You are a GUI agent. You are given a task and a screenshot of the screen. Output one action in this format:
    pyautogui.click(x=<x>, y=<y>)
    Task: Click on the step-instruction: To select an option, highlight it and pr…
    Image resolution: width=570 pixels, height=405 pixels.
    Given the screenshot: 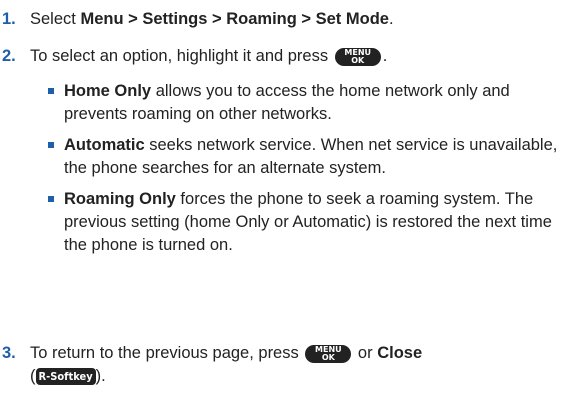 What is the action you would take?
    pyautogui.click(x=179, y=56)
    